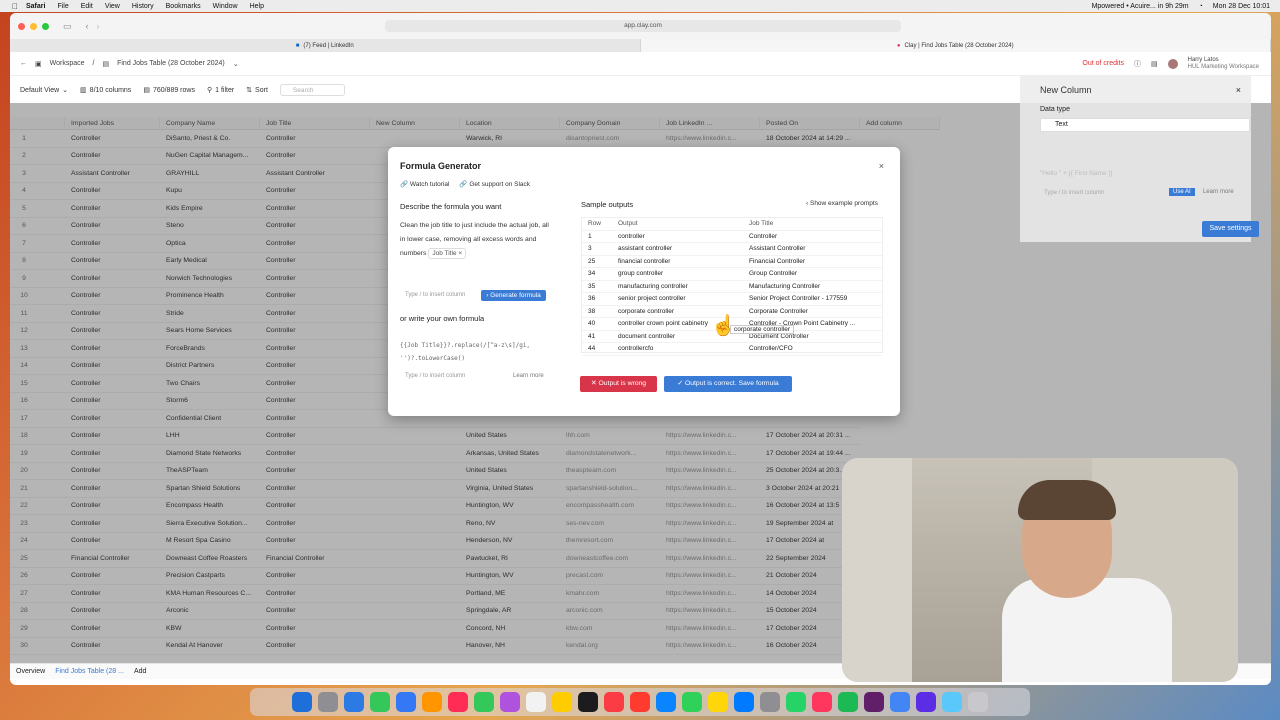 The height and width of the screenshot is (720, 1280). What do you see at coordinates (1137, 64) in the screenshot?
I see `help-icon: ⓘ` at bounding box center [1137, 64].